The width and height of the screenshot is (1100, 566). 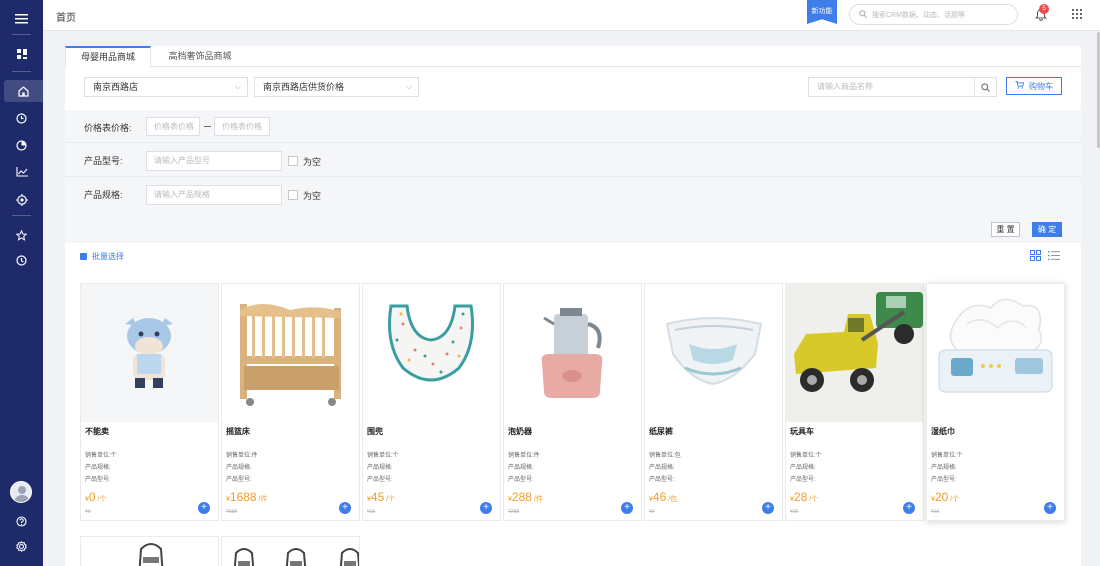 What do you see at coordinates (822, 12) in the screenshot?
I see `new-feature-ribbon: 新功能` at bounding box center [822, 12].